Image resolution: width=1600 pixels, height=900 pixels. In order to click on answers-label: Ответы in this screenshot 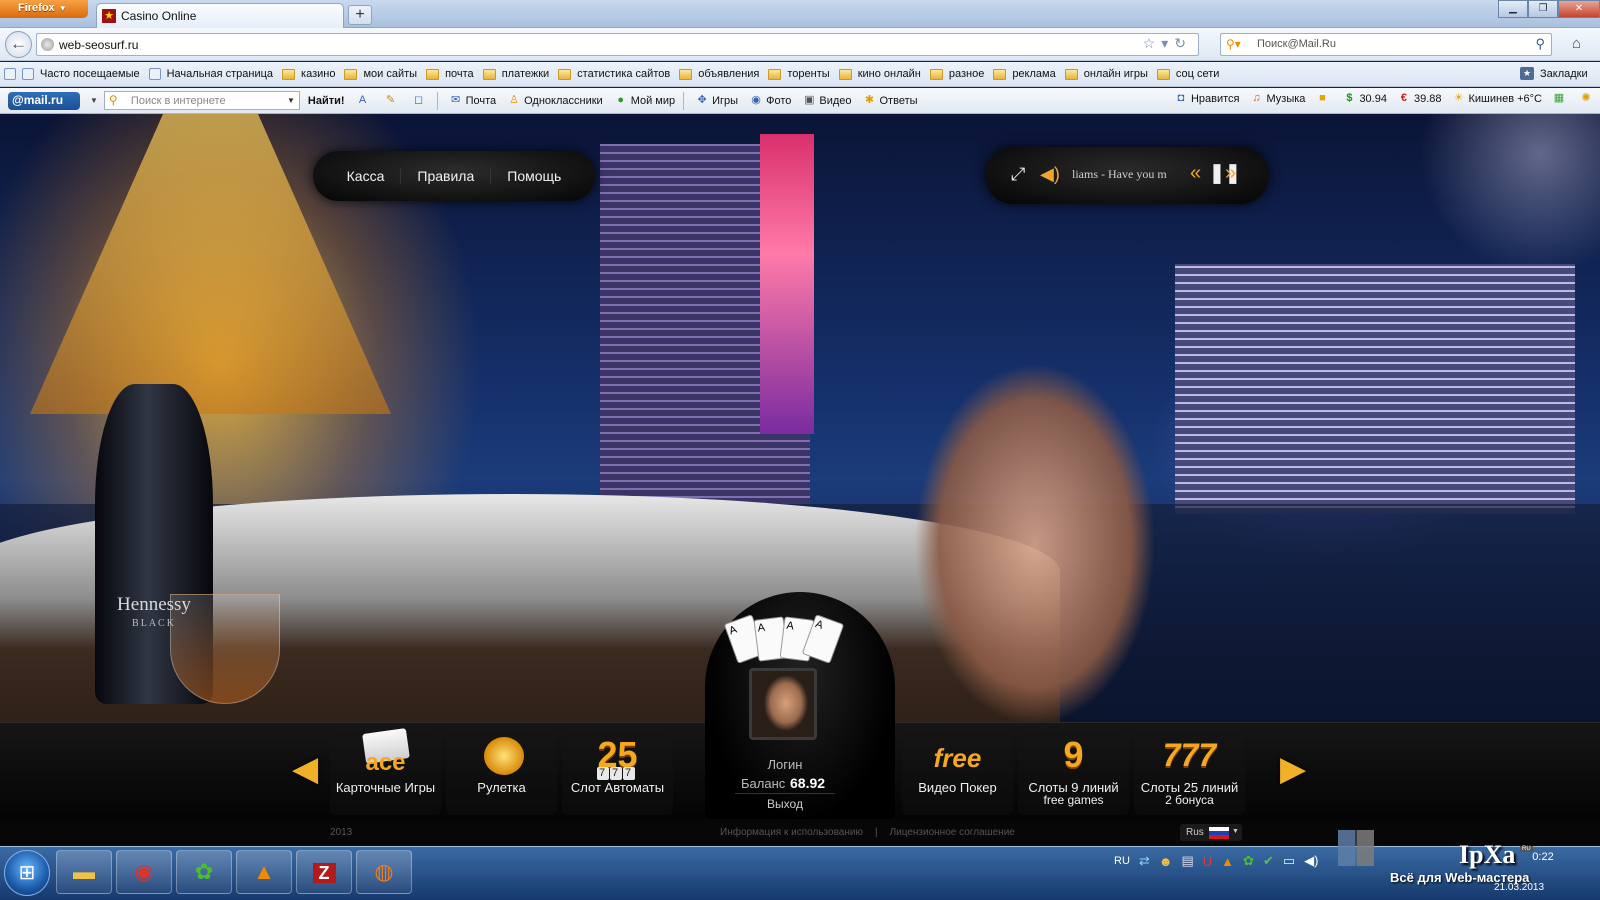, I will do `click(898, 100)`.